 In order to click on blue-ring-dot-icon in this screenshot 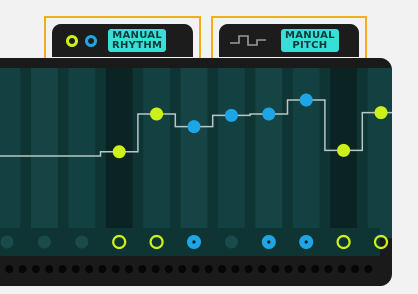, I will do `click(91, 40)`.